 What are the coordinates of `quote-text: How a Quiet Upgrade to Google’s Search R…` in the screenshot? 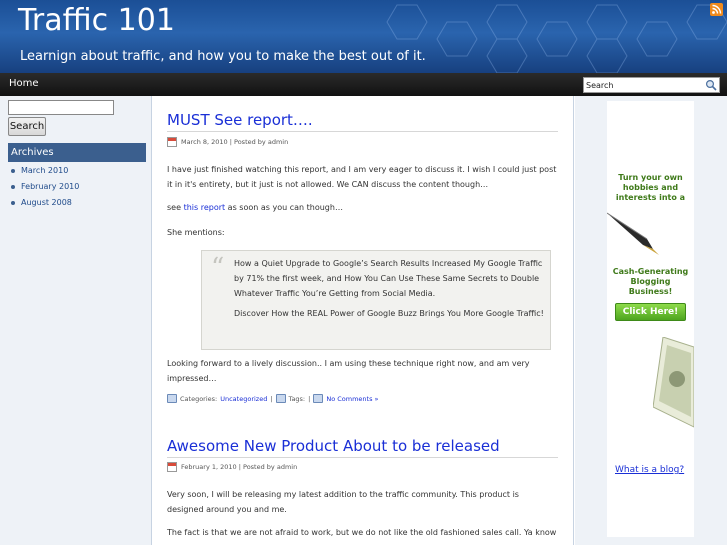 It's located at (388, 278).